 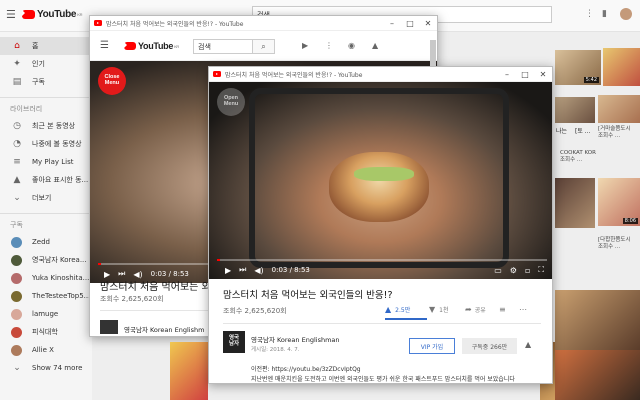 I want to click on vip-join-button: VIP 가입, so click(x=432, y=346).